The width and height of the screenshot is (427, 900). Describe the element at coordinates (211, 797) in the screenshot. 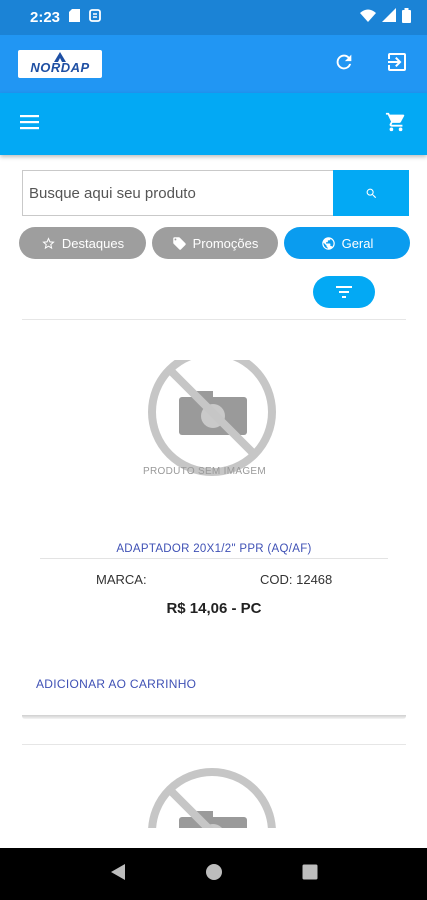

I see `product-image-placeholder` at that location.